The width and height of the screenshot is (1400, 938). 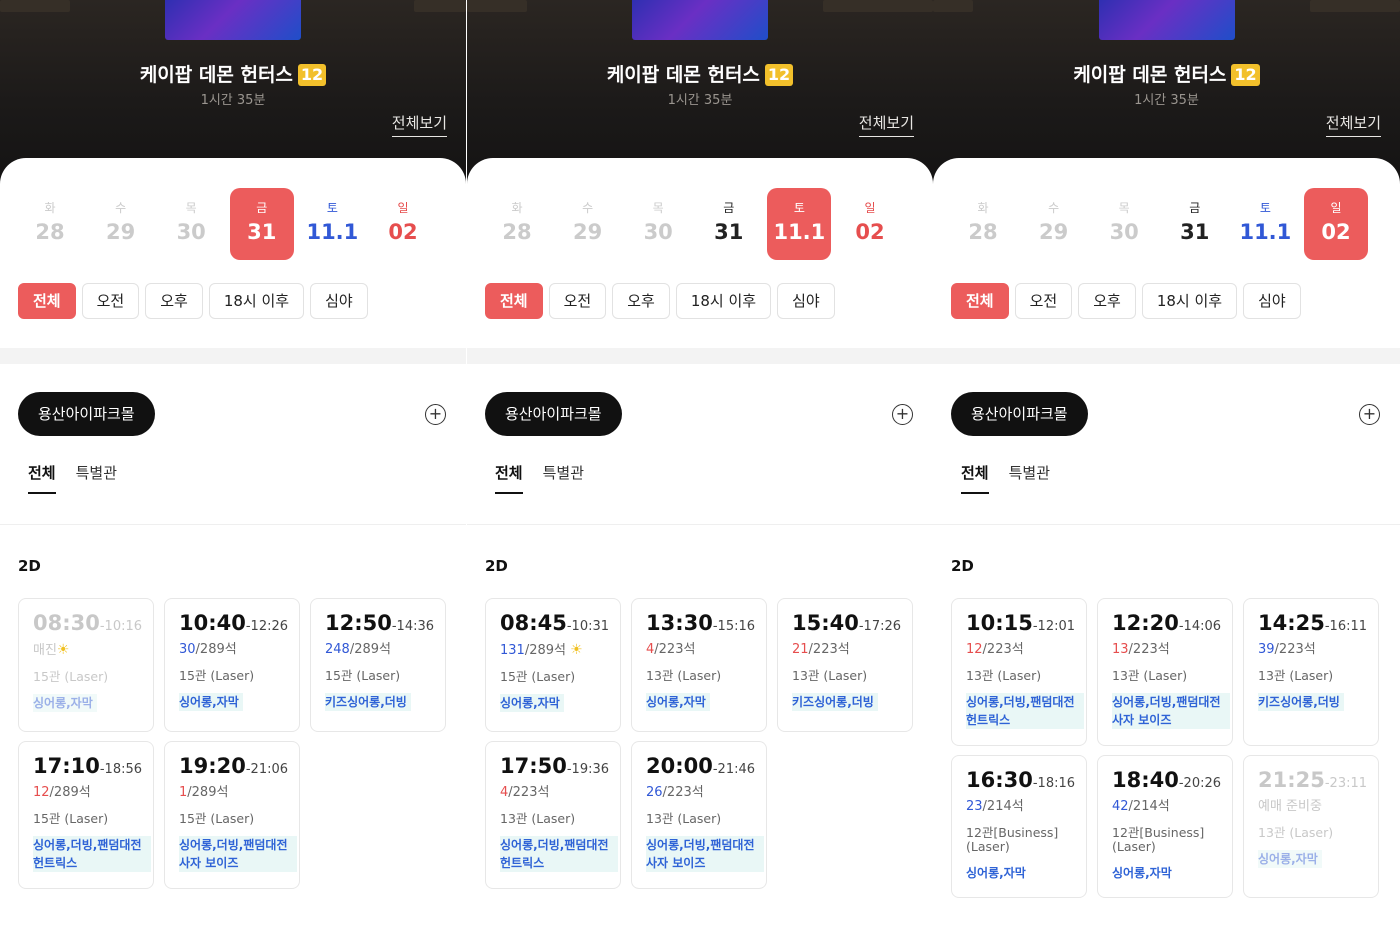 I want to click on day-of-week: 일, so click(x=1336, y=208).